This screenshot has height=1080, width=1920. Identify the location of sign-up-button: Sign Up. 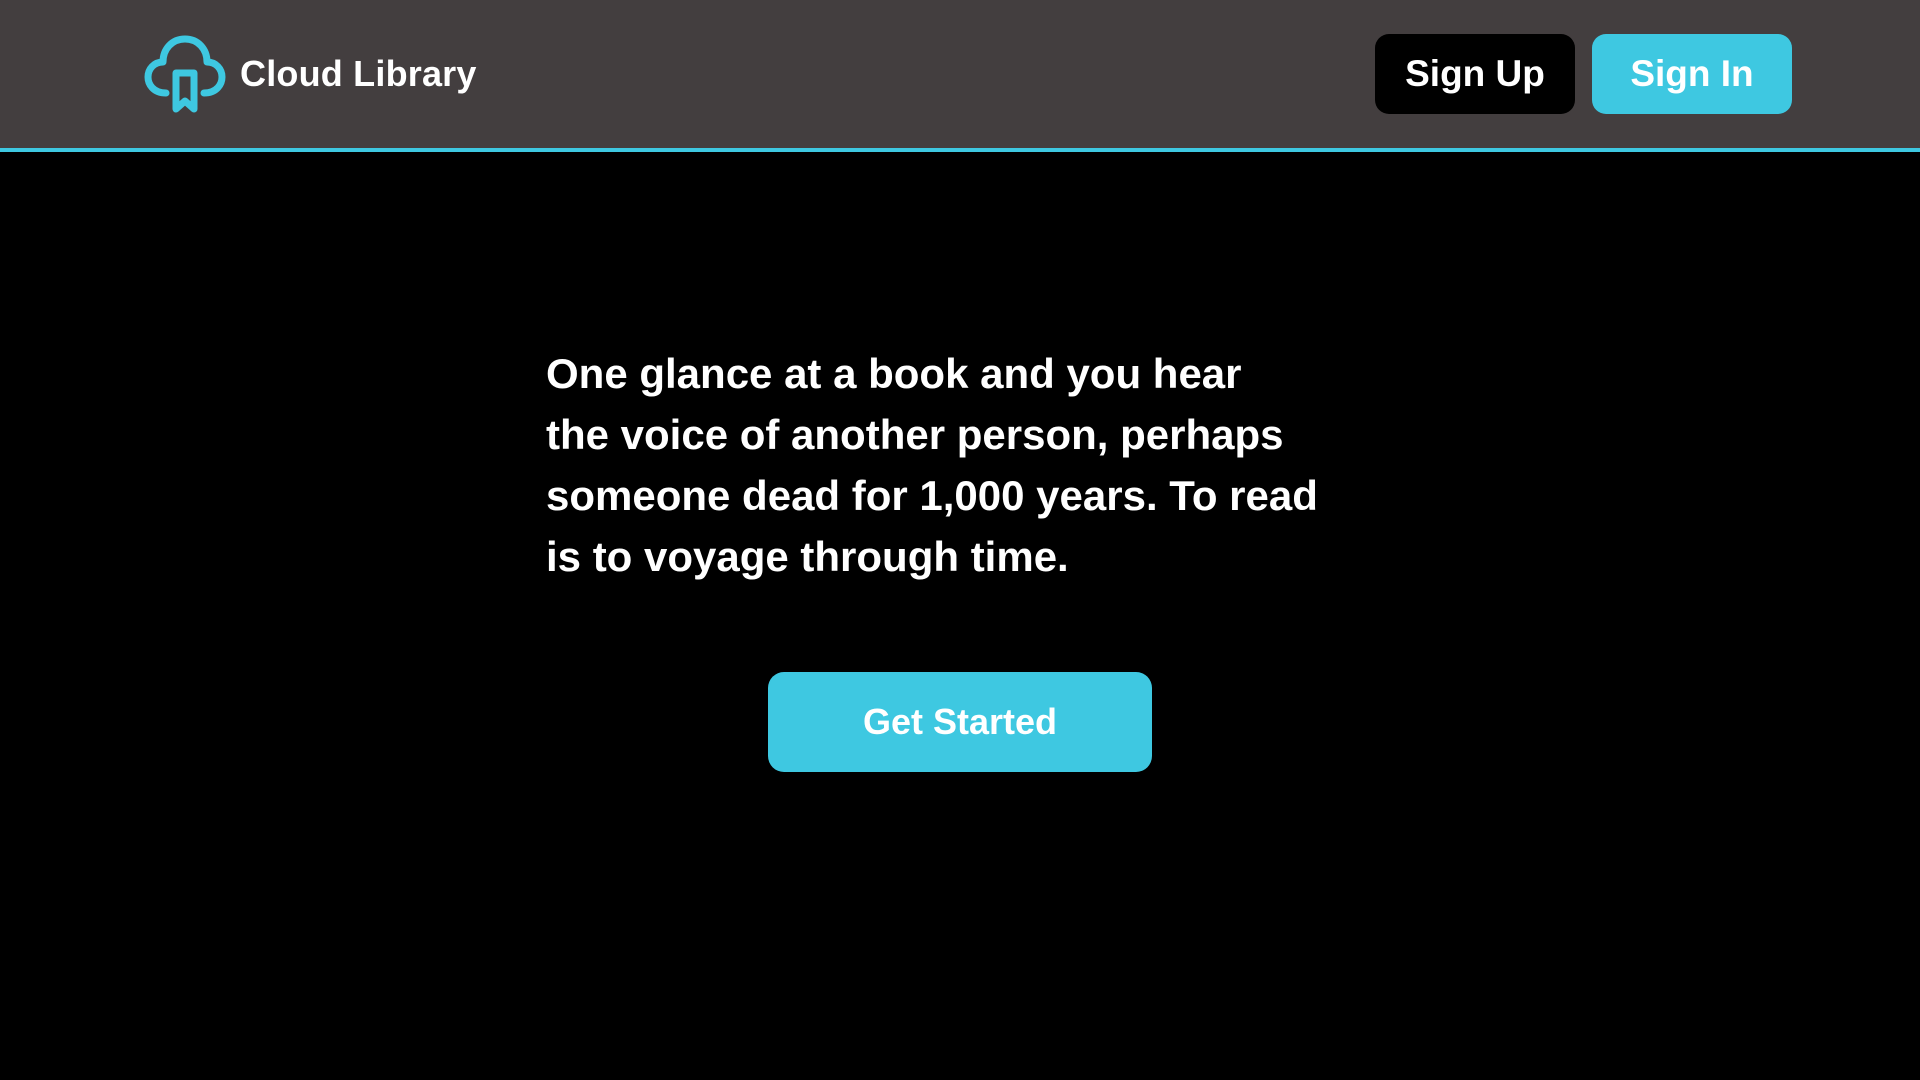
(1475, 74).